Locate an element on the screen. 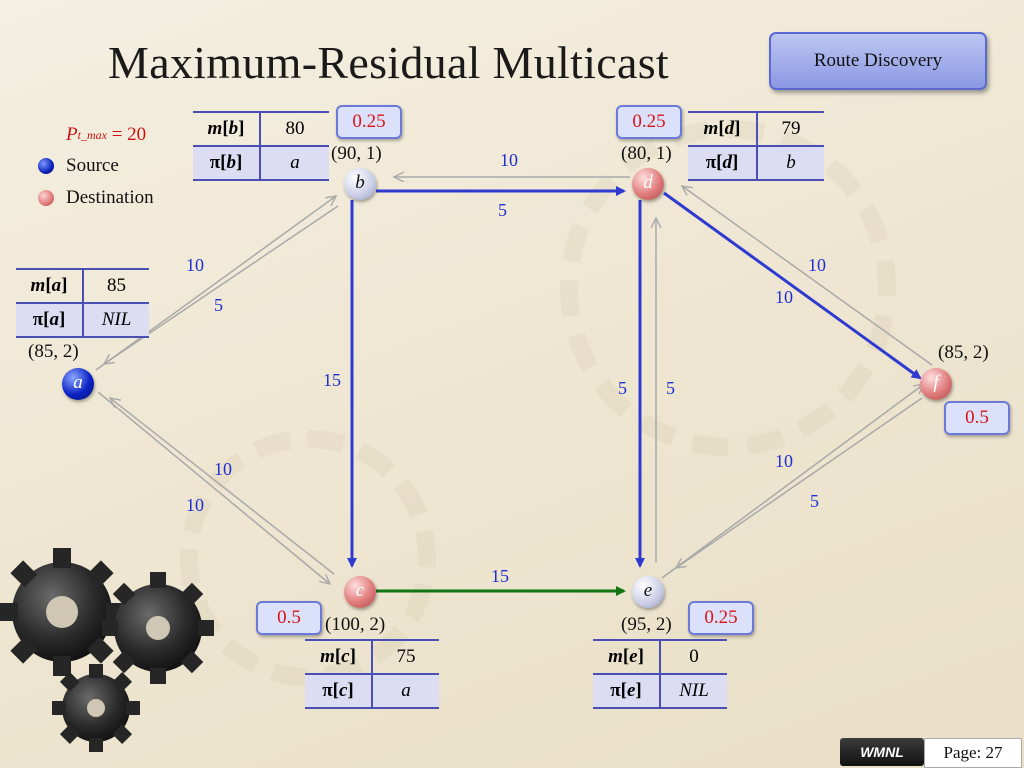 The image size is (1024, 768). gears-decoration-icon is located at coordinates (107, 650).